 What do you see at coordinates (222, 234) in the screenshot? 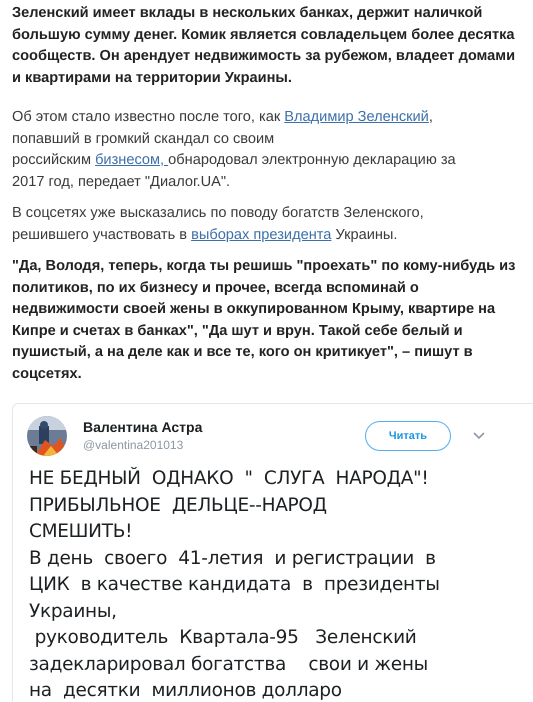
I see `link: выборах` at bounding box center [222, 234].